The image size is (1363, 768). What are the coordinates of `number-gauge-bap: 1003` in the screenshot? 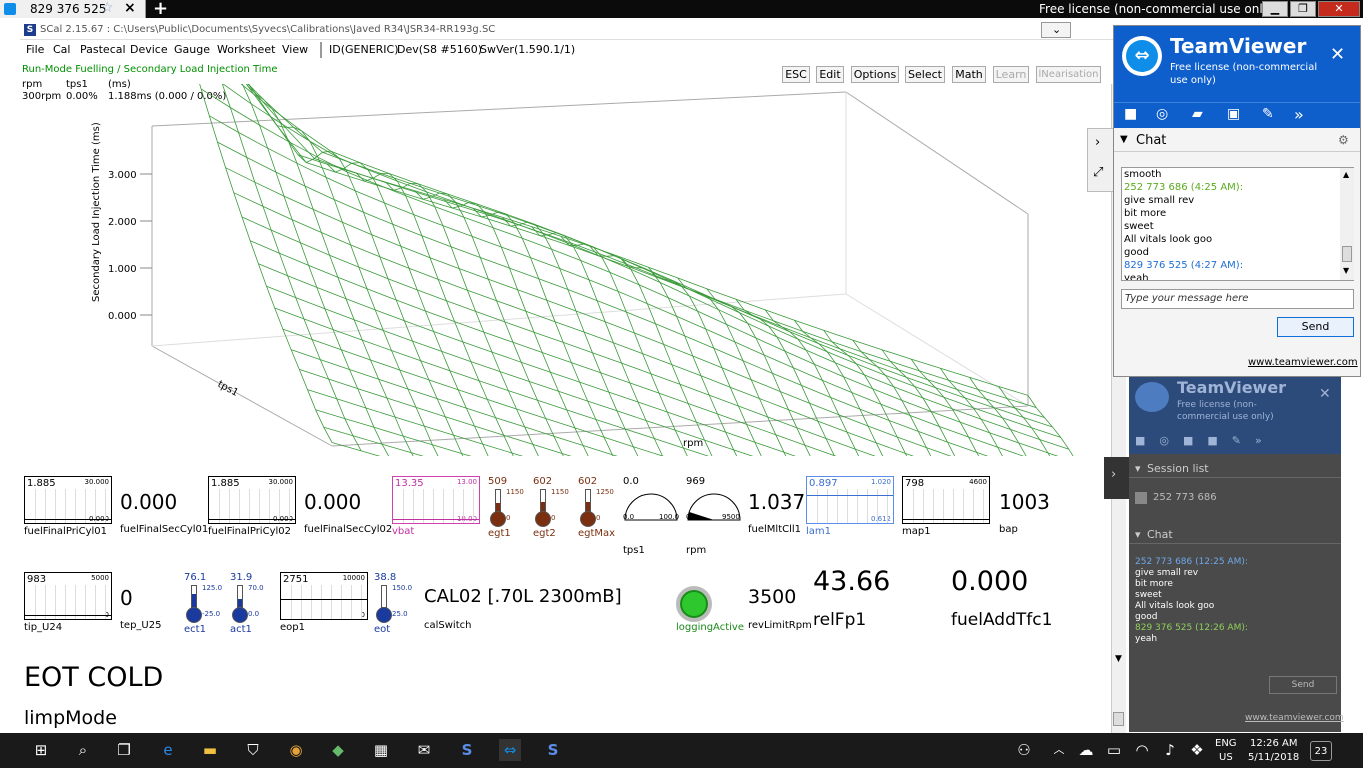 It's located at (1024, 502).